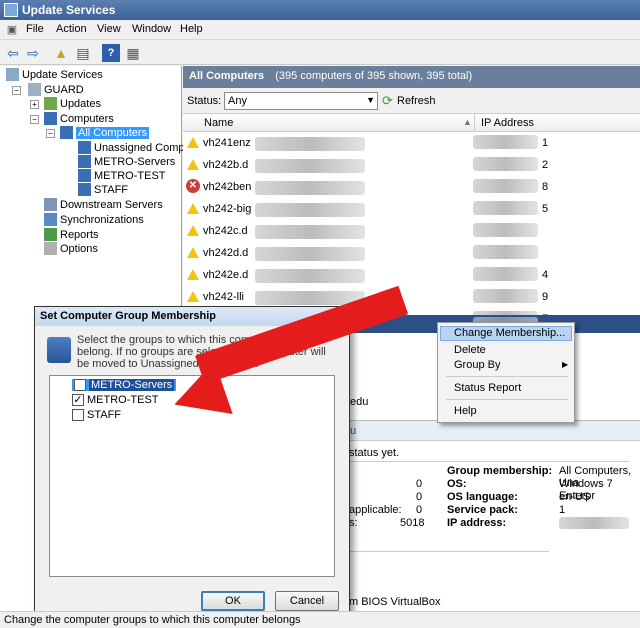  What do you see at coordinates (34, 119) in the screenshot?
I see `expand-computers-toggle: −` at bounding box center [34, 119].